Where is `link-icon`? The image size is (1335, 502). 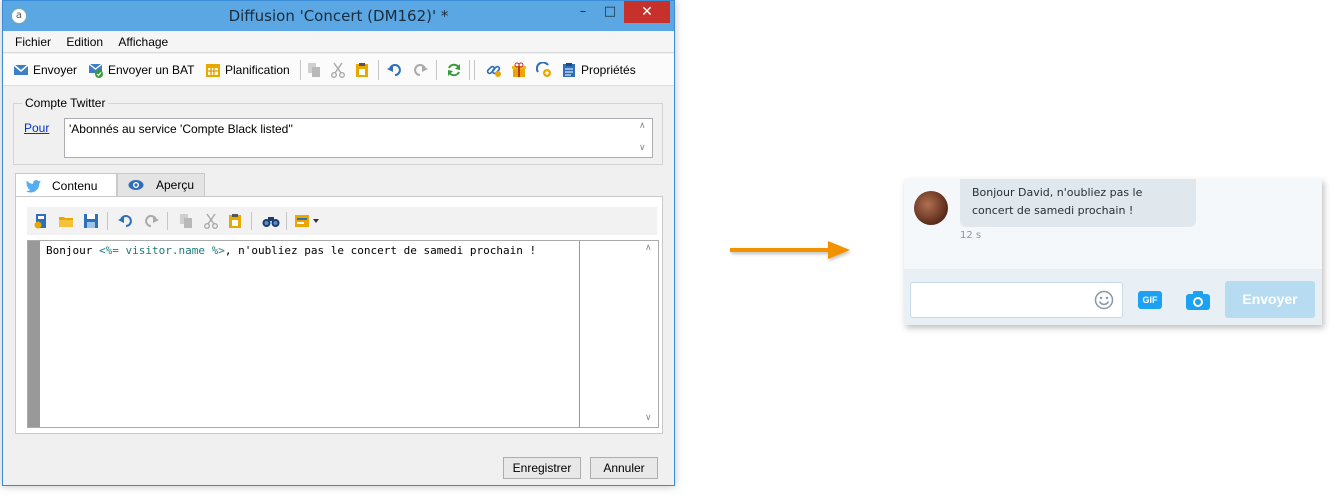
link-icon is located at coordinates (494, 70).